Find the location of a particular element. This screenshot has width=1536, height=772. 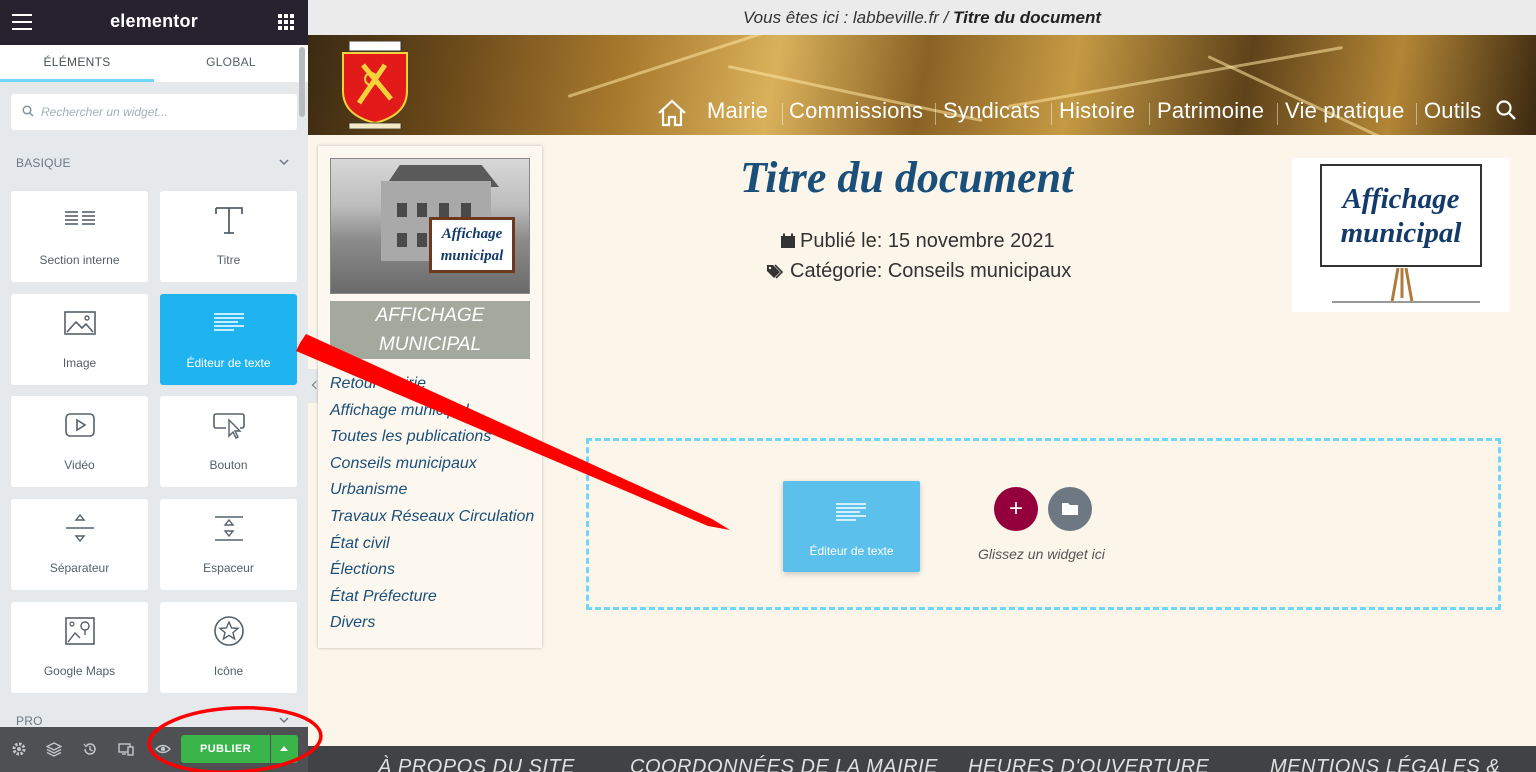

widget-video: Vidéo is located at coordinates (79, 441).